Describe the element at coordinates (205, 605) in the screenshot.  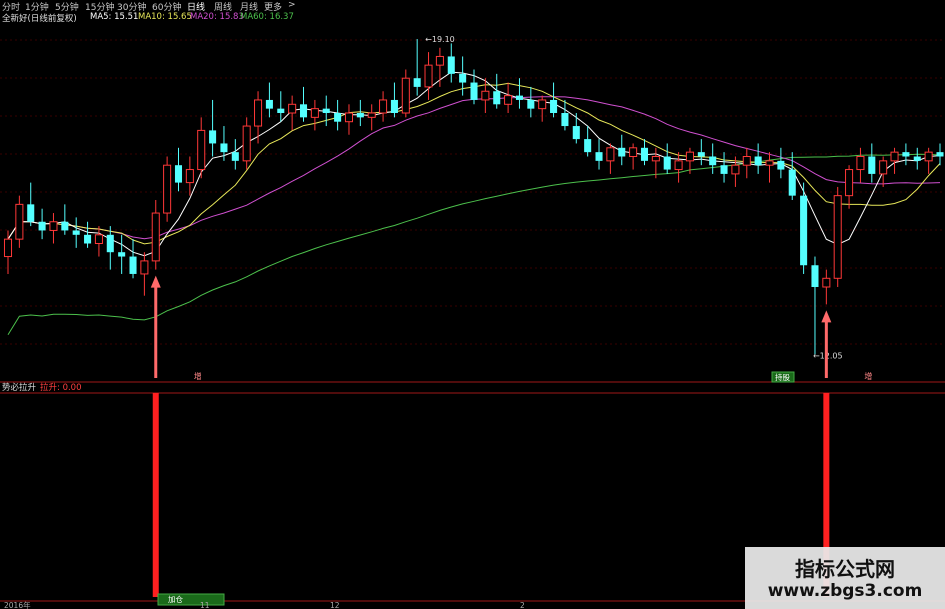
I see `x-tick-label: 11` at that location.